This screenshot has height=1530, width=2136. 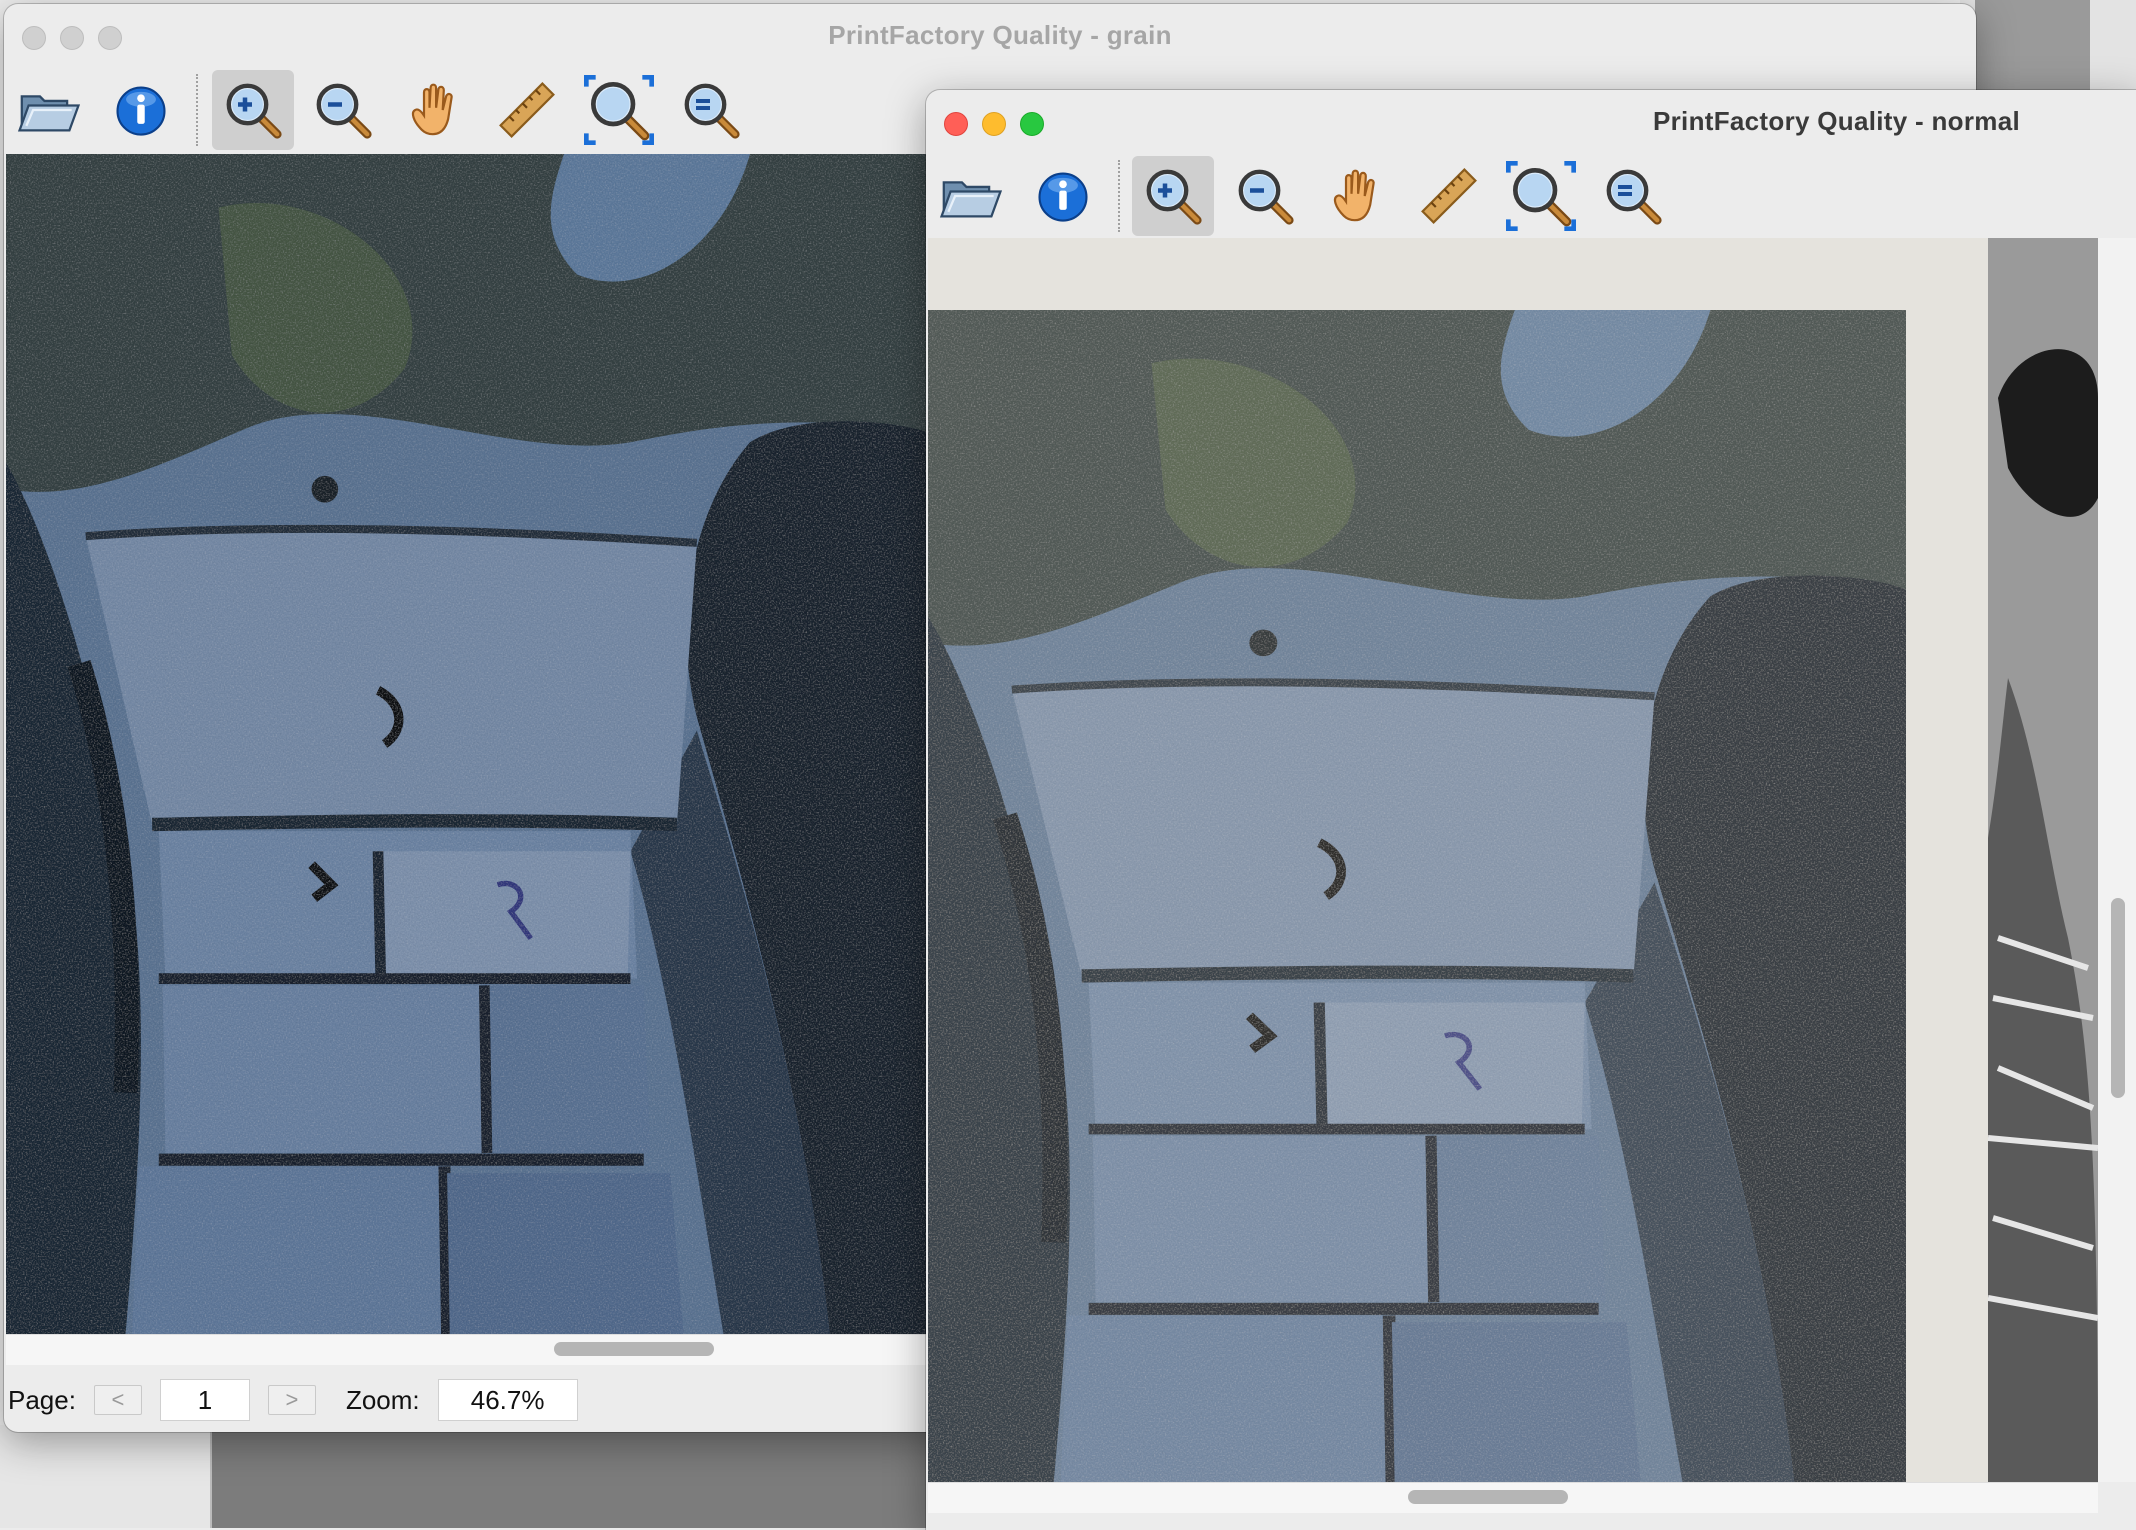 What do you see at coordinates (570, 1476) in the screenshot?
I see `background-window-lower` at bounding box center [570, 1476].